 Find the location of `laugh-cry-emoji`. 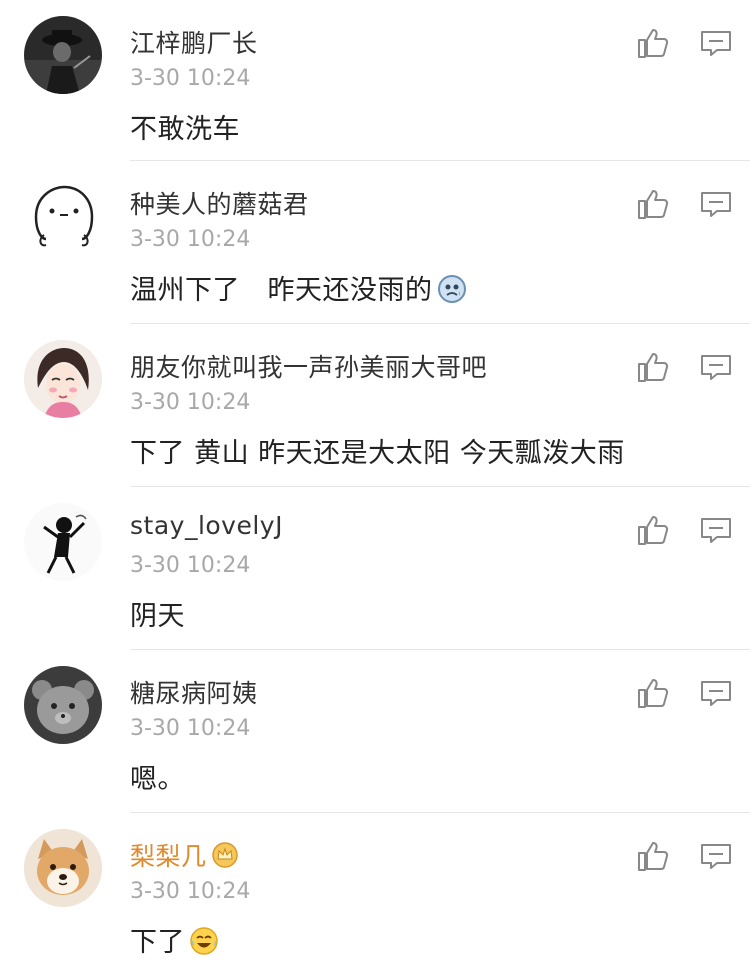

laugh-cry-emoji is located at coordinates (204, 941).